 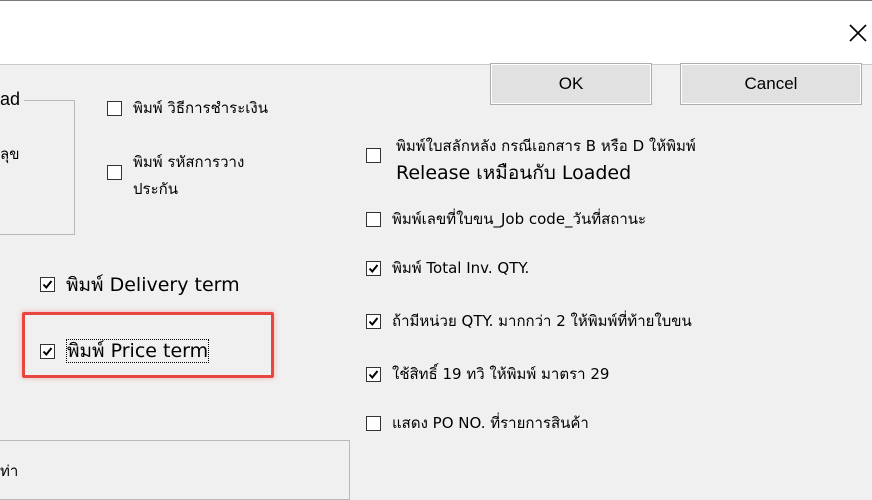 I want to click on back-label-label-line2: Release เหมือนกับ Loaded, so click(x=514, y=173).